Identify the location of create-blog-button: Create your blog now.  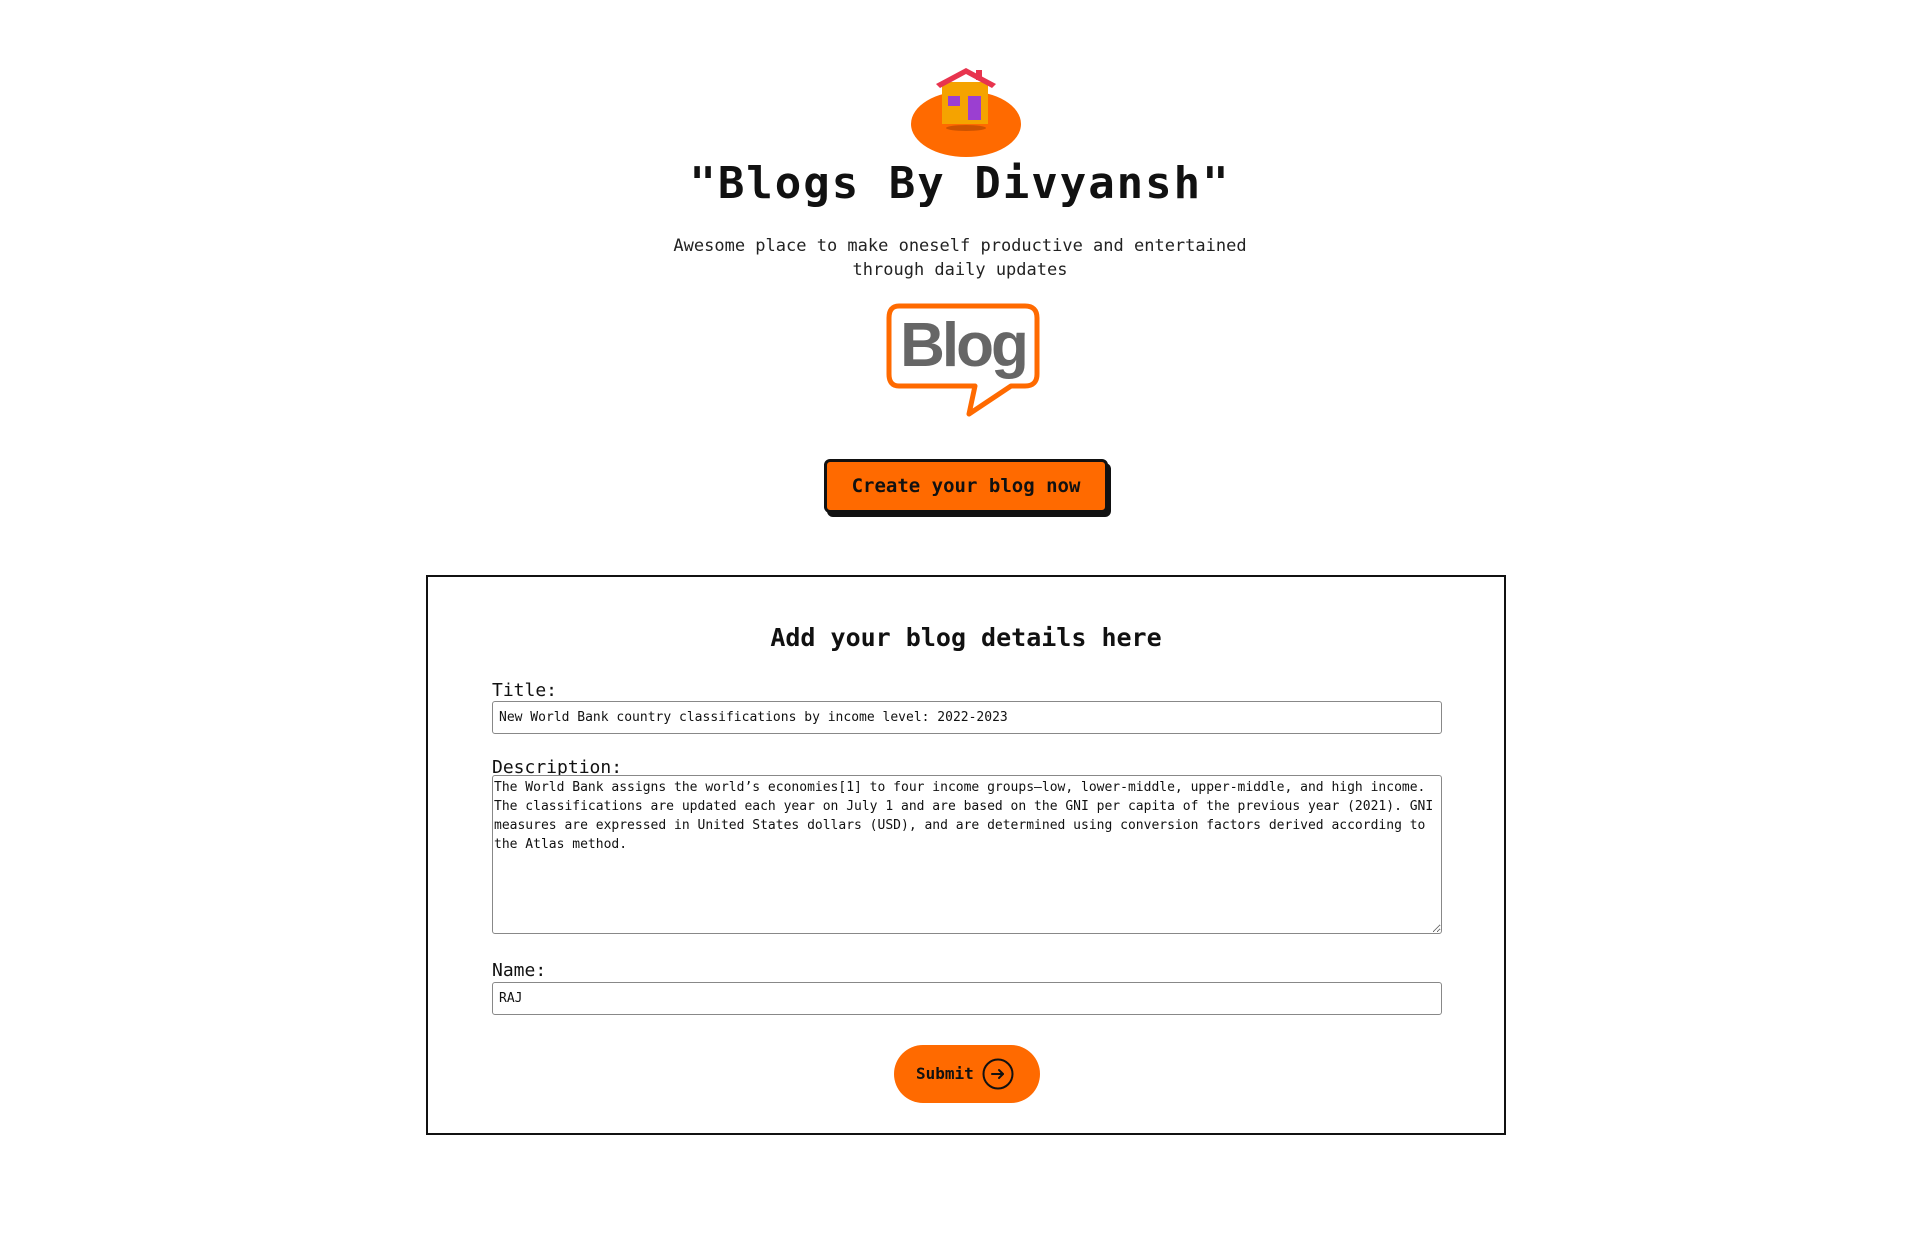
(966, 486).